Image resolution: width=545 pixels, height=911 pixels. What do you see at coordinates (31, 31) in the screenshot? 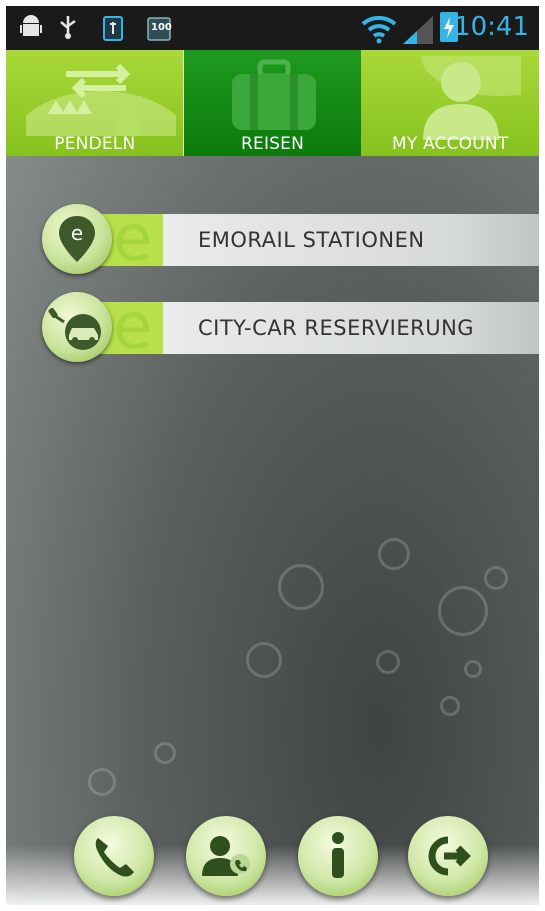
I see `android-debug-icon` at bounding box center [31, 31].